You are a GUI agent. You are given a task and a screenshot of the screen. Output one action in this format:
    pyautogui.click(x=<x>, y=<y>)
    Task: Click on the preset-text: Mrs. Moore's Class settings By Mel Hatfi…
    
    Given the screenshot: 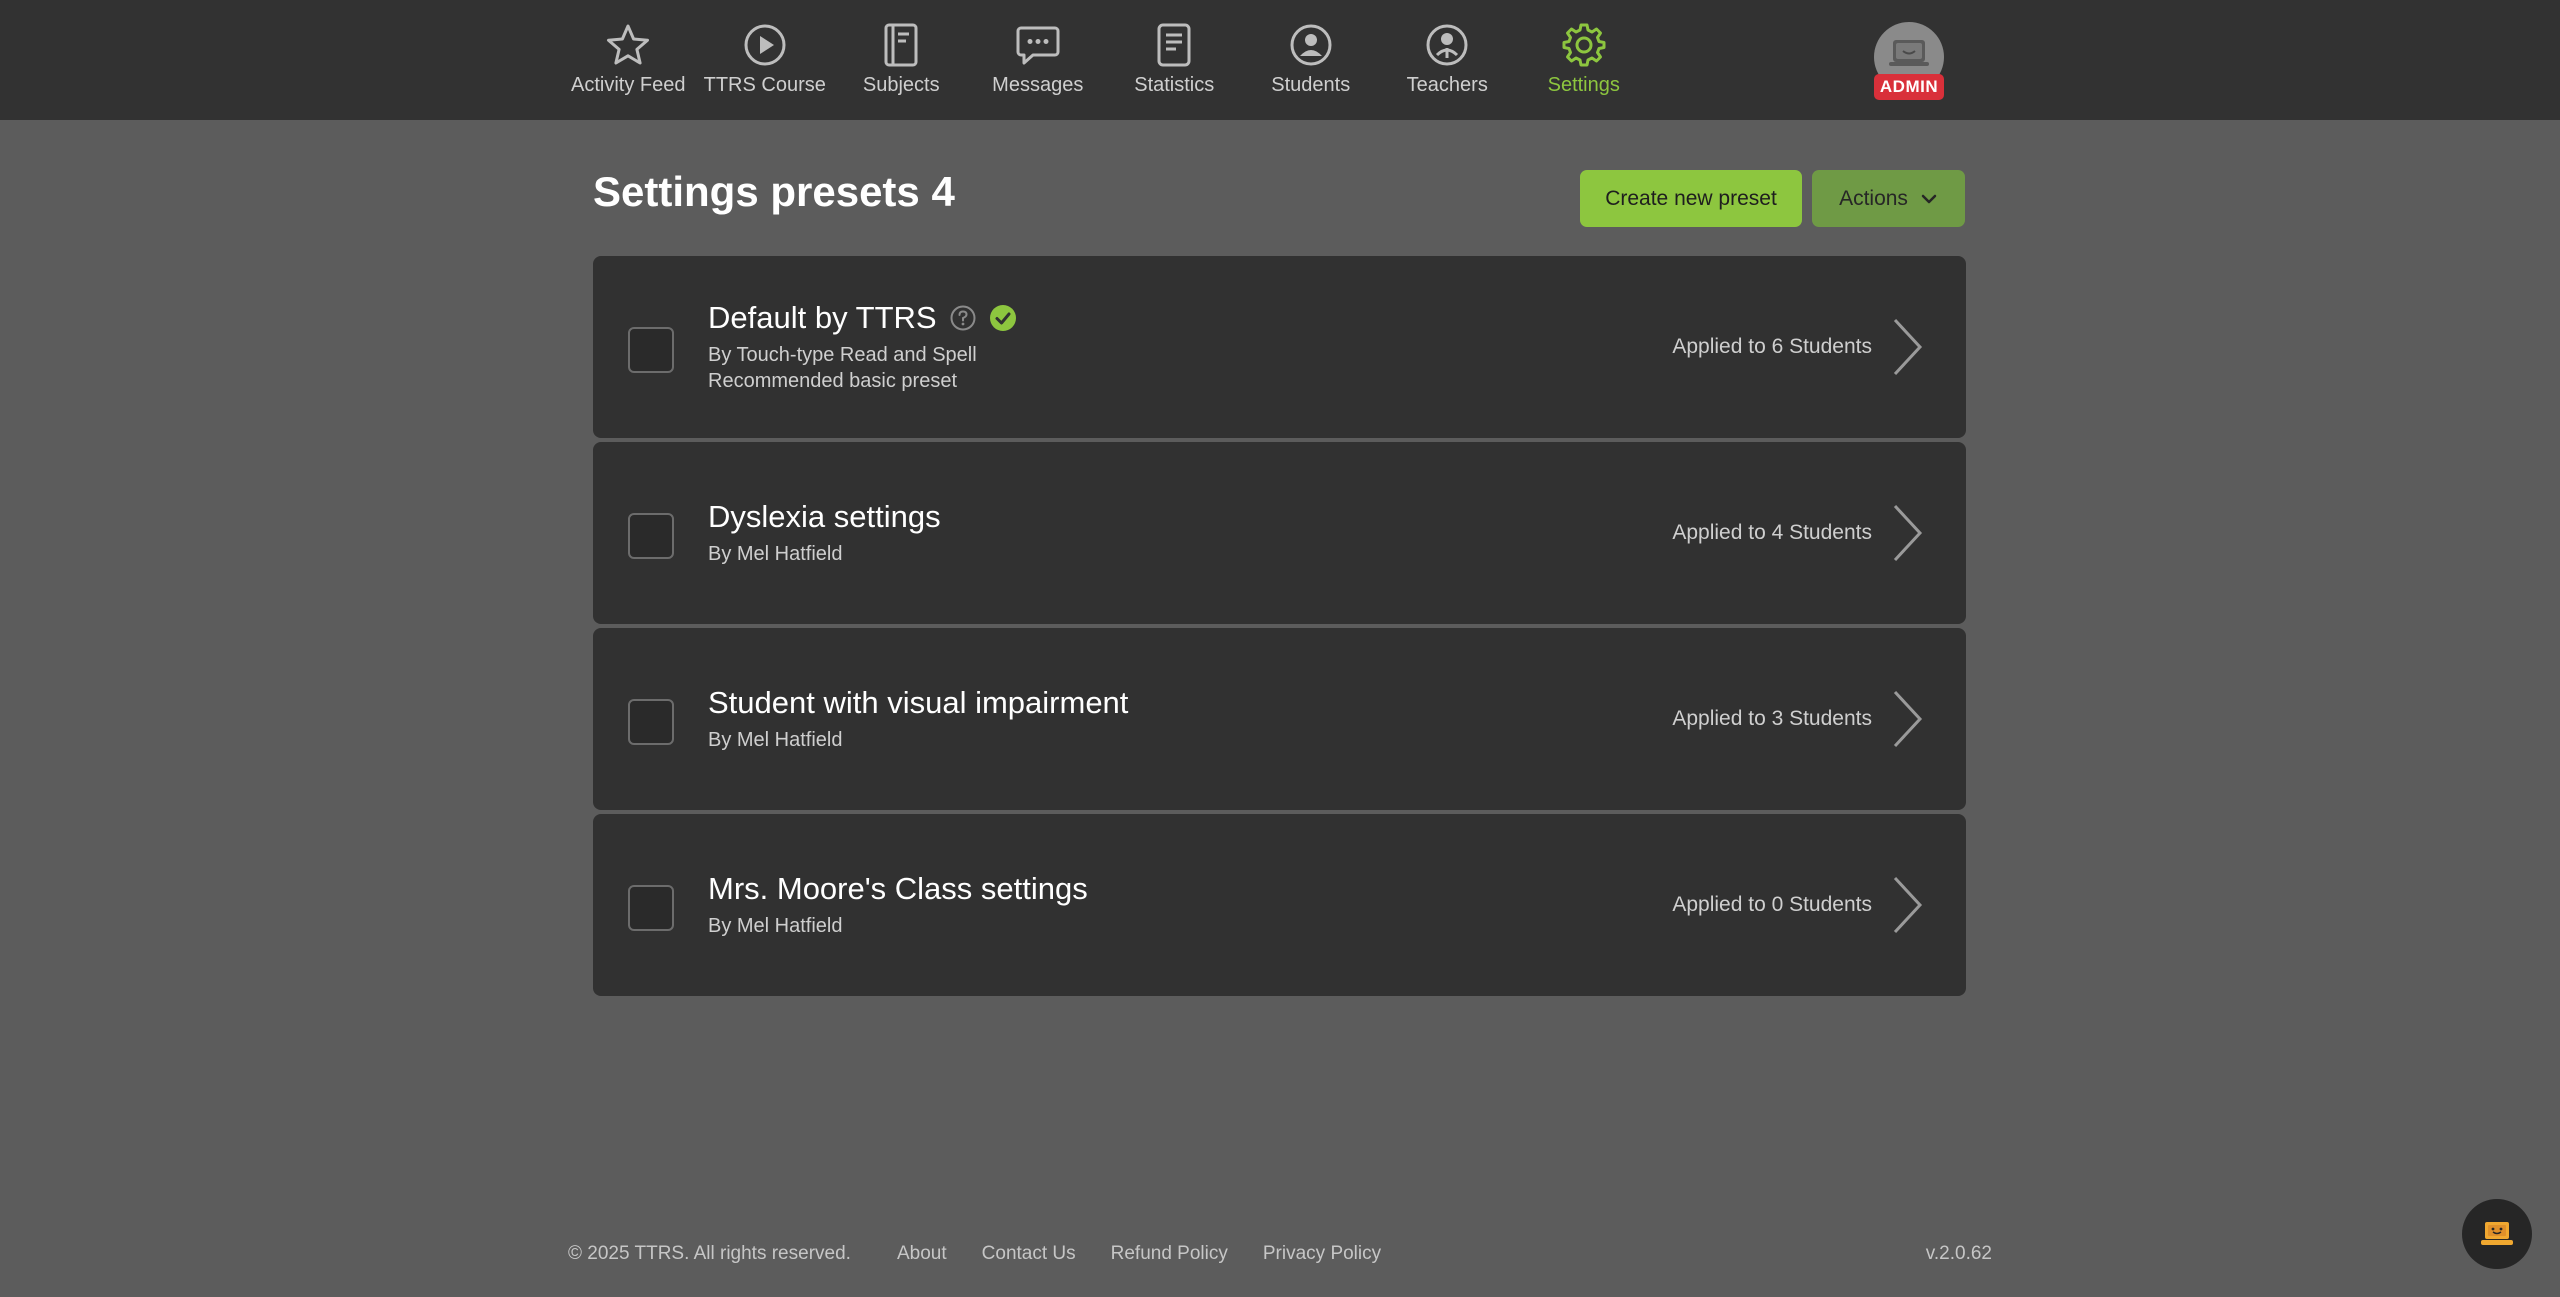 What is the action you would take?
    pyautogui.click(x=898, y=905)
    